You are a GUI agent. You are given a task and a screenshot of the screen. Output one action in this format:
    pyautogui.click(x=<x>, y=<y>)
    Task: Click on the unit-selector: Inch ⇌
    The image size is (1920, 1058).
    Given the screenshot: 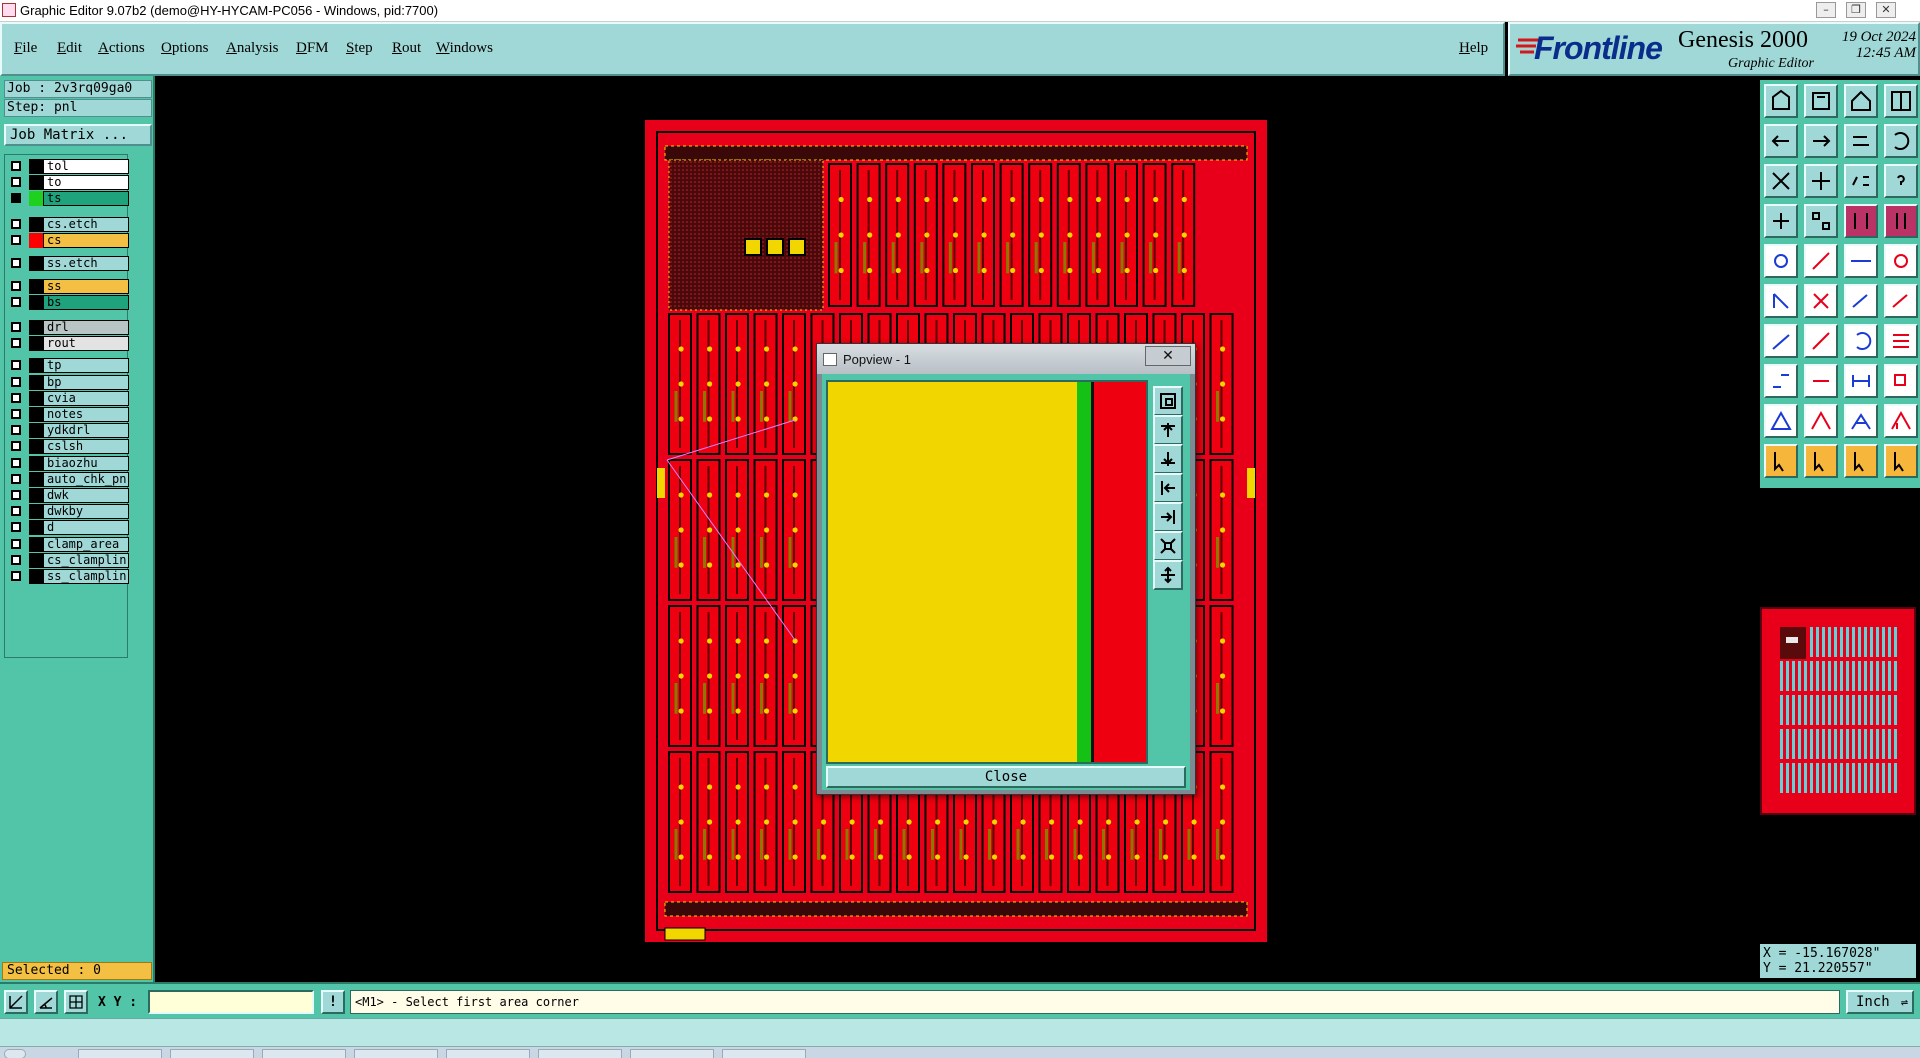 What is the action you would take?
    pyautogui.click(x=1880, y=1002)
    